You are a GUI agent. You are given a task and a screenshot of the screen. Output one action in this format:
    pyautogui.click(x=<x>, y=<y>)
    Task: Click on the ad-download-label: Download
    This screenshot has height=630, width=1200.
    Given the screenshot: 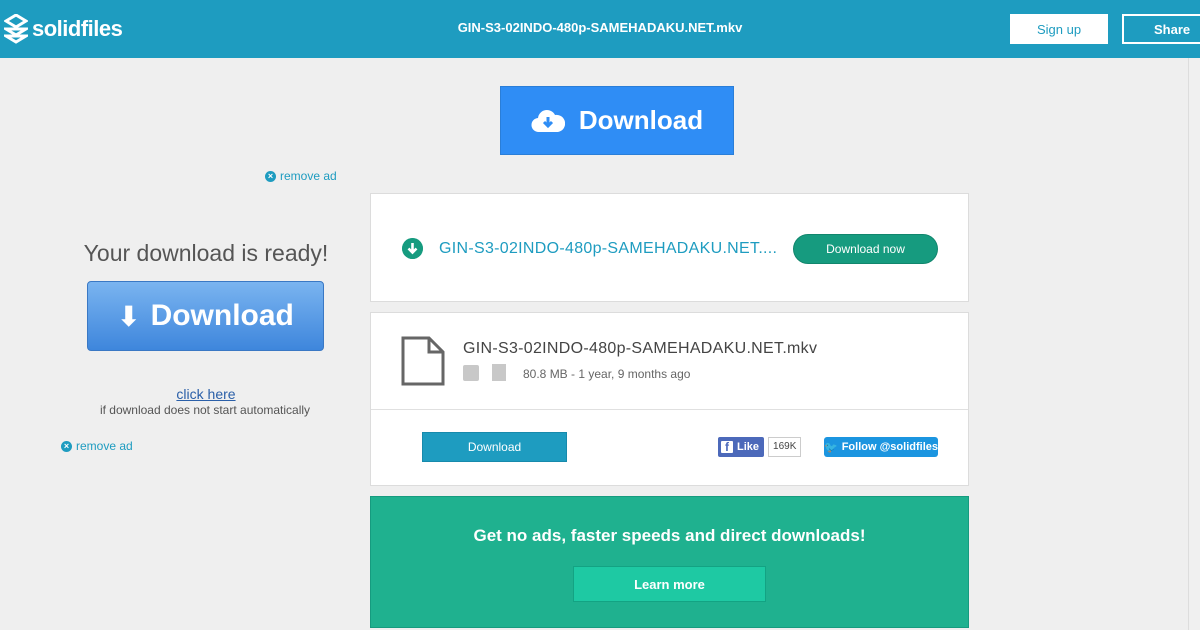 What is the action you would take?
    pyautogui.click(x=222, y=315)
    